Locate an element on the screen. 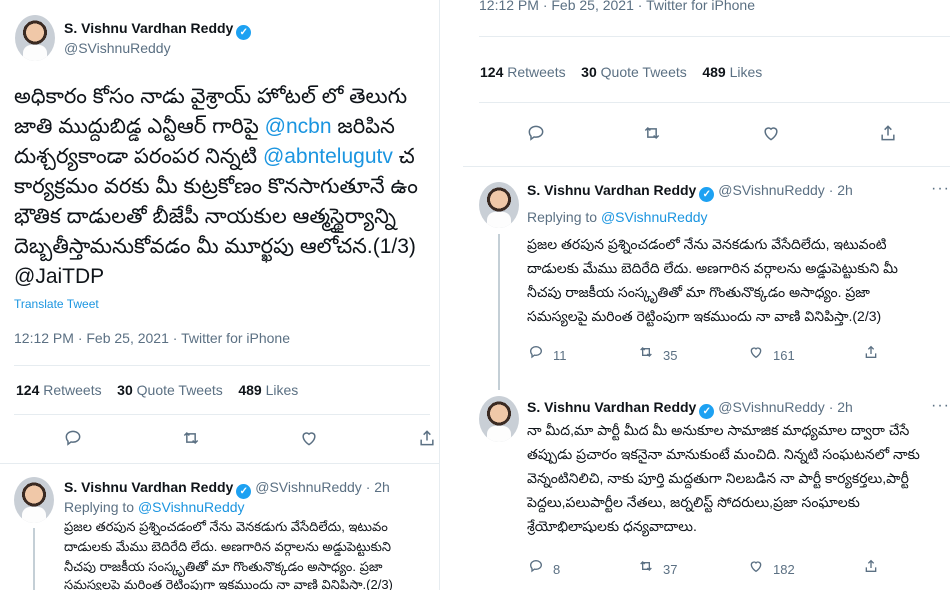  panel-gap is located at coordinates (452, 295).